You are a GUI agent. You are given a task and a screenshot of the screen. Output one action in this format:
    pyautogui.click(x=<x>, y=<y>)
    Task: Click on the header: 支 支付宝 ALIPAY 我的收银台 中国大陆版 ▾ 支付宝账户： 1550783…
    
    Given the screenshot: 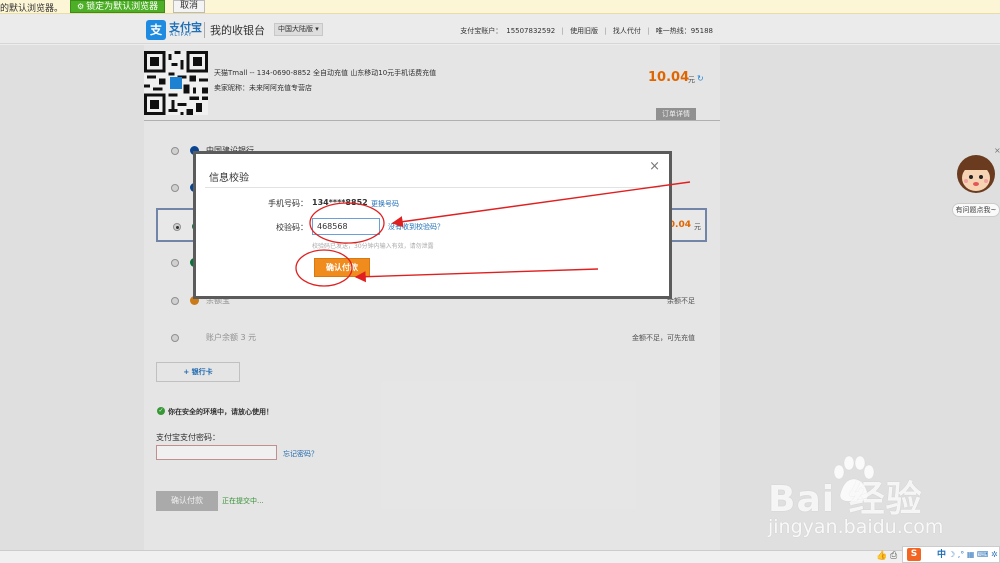 What is the action you would take?
    pyautogui.click(x=500, y=29)
    